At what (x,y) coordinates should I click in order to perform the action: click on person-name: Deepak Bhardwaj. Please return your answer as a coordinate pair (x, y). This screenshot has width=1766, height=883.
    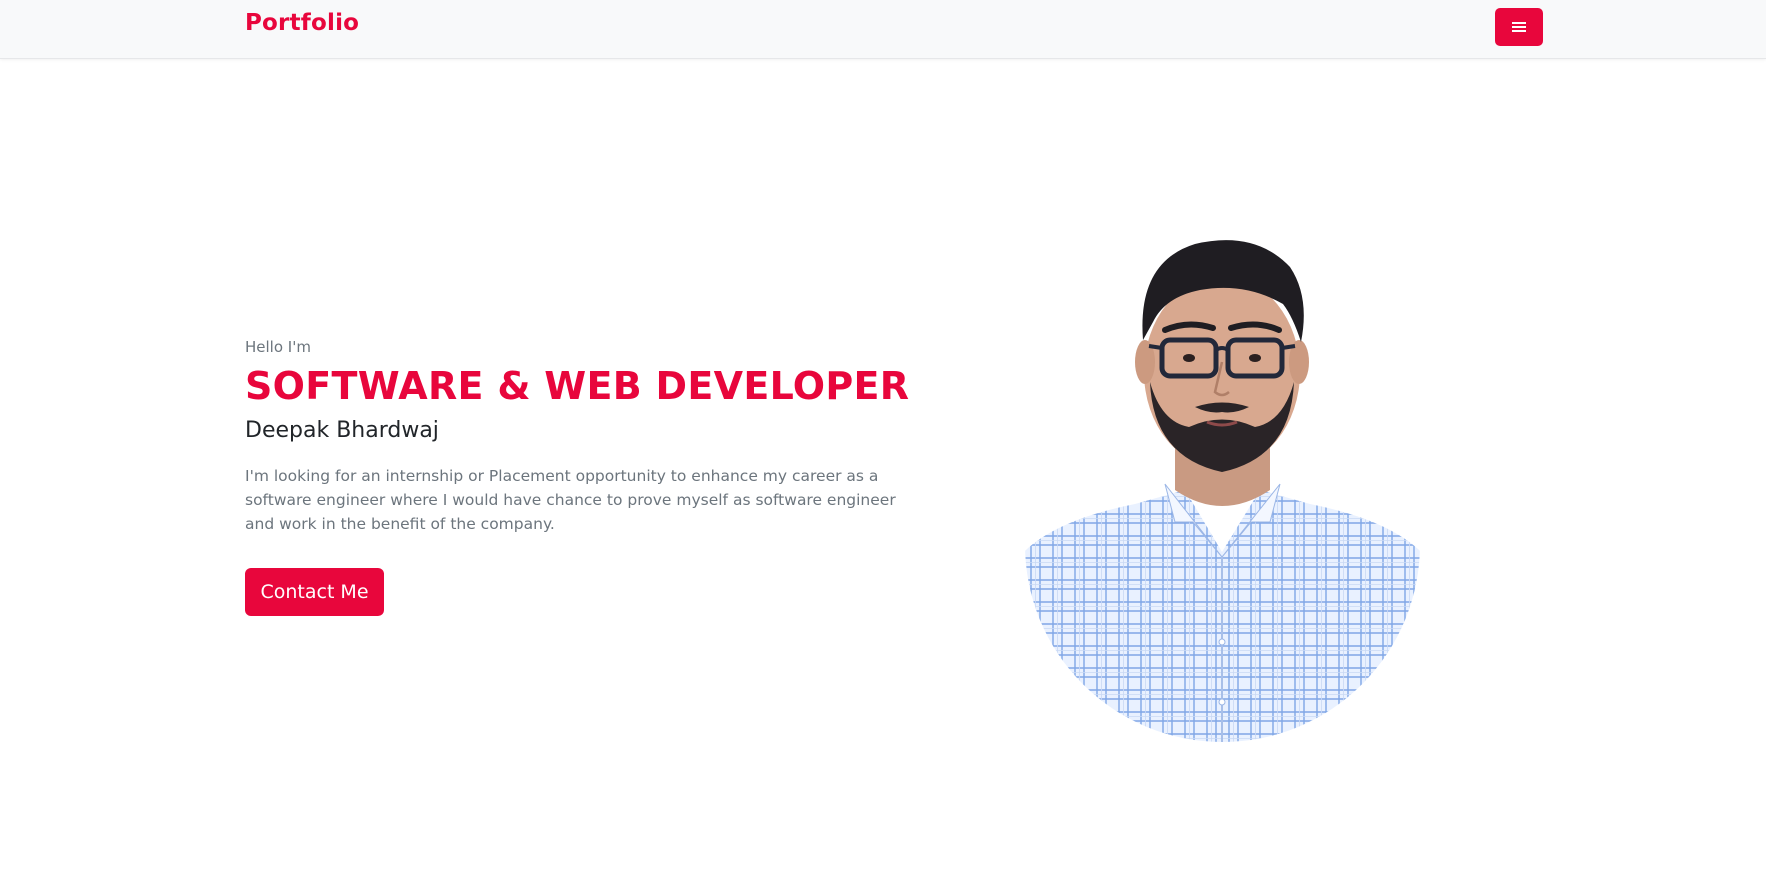
    Looking at the image, I should click on (342, 430).